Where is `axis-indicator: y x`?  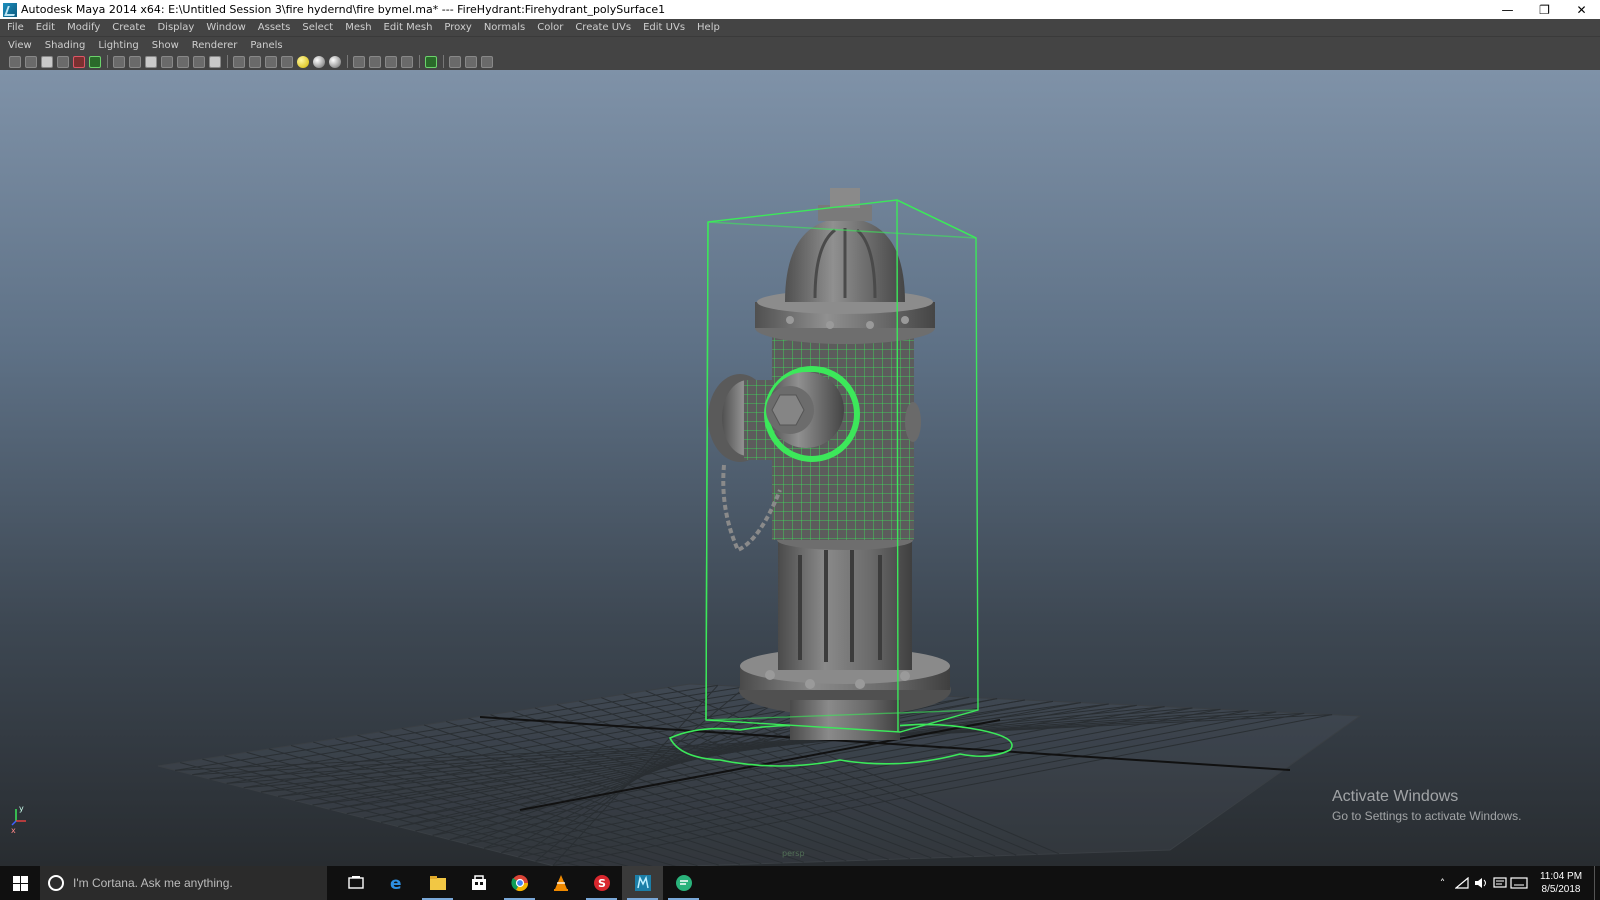 axis-indicator: y x is located at coordinates (20, 820).